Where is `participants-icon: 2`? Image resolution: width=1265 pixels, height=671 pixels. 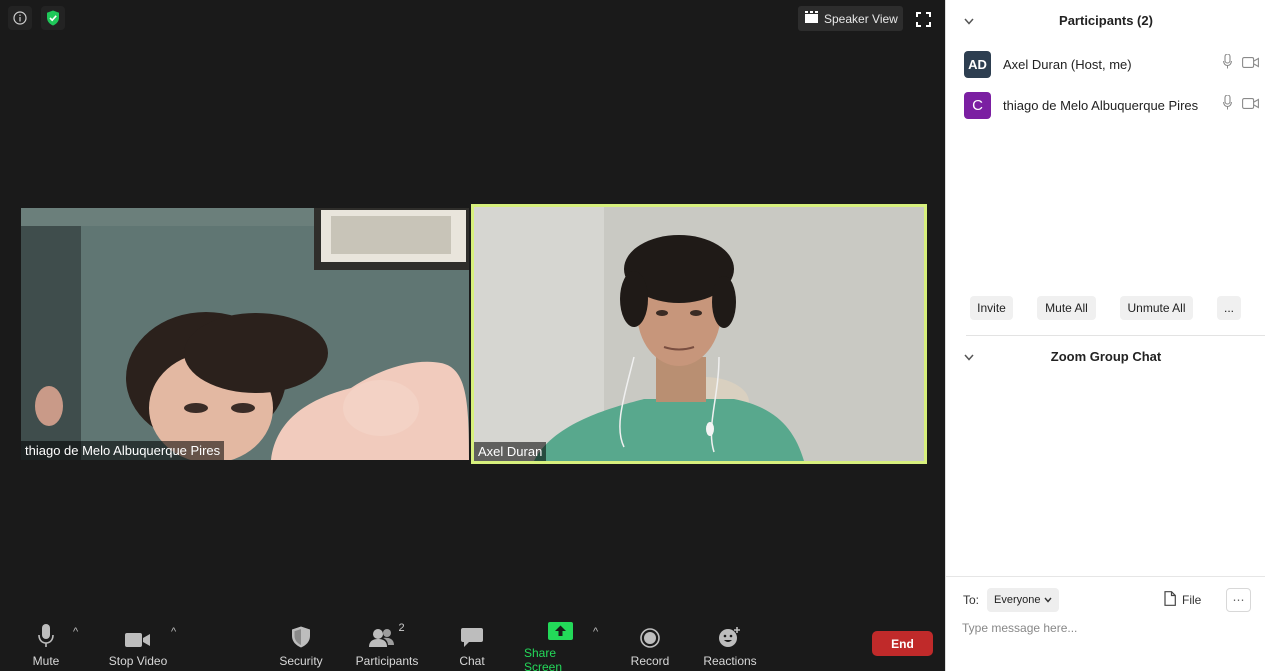
participants-icon: 2 is located at coordinates (387, 635).